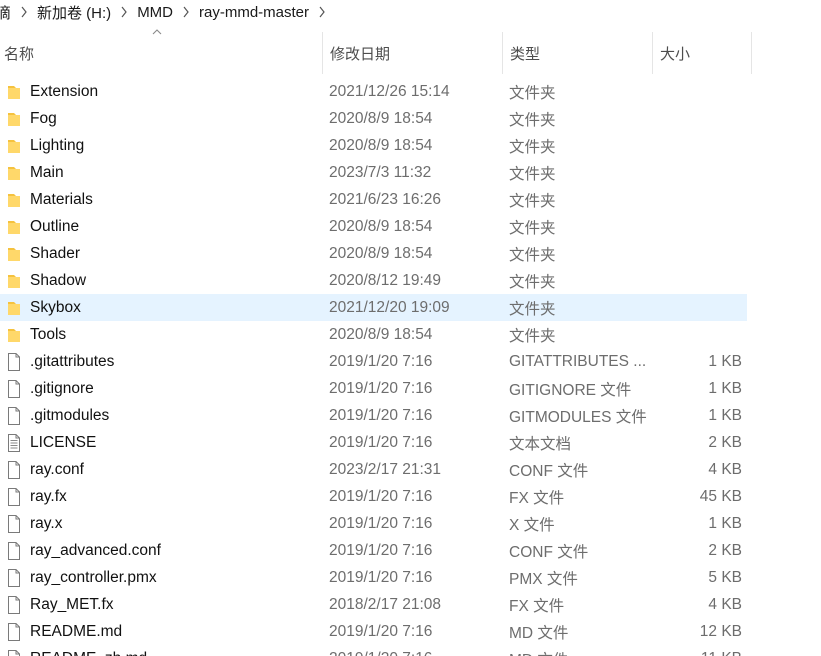 The height and width of the screenshot is (656, 821). Describe the element at coordinates (57, 469) in the screenshot. I see `file-name: ray.conf` at that location.